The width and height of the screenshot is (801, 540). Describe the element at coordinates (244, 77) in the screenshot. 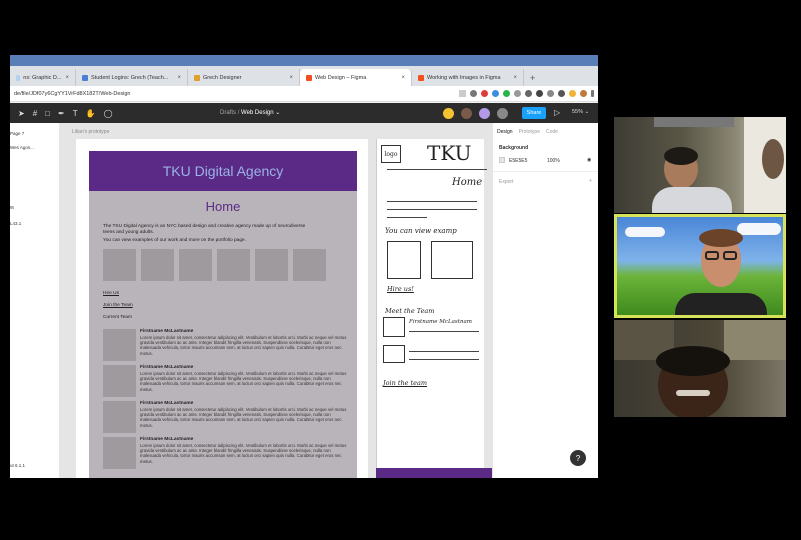

I see `browser-tab: Grech Designer ×` at that location.